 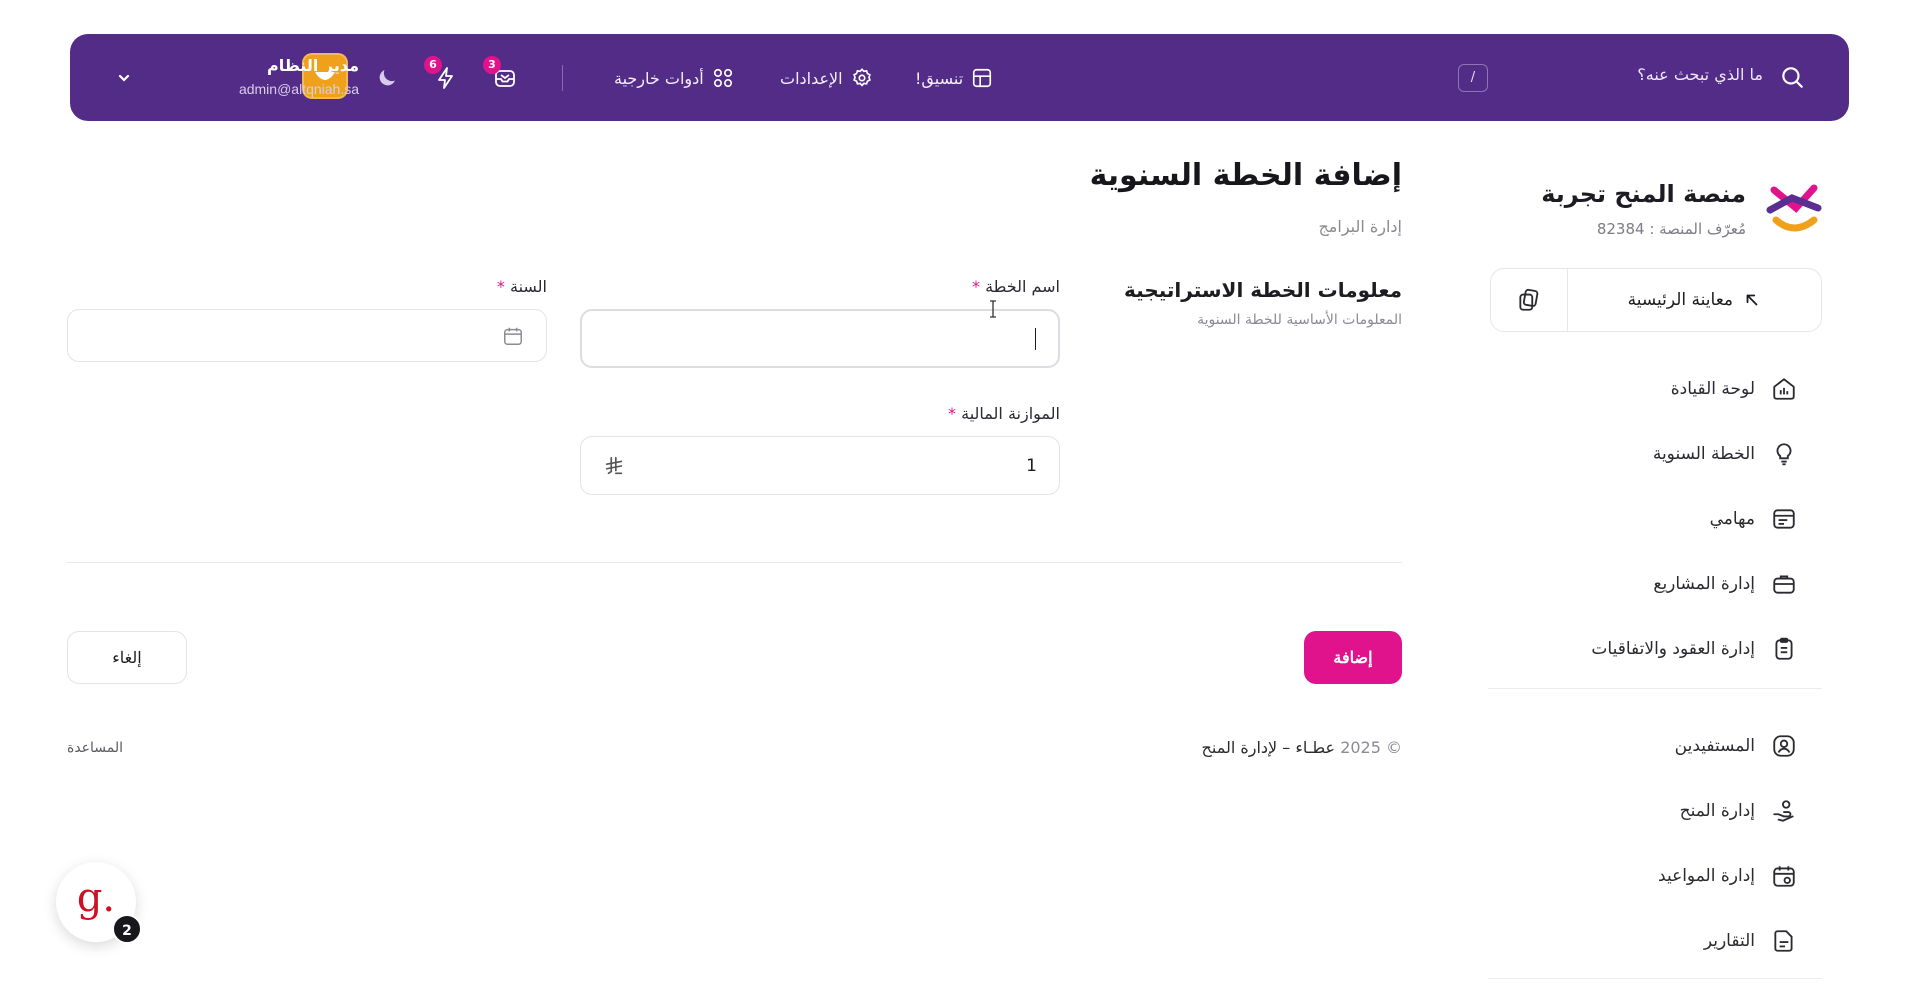 What do you see at coordinates (1673, 649) in the screenshot?
I see `sidebar-item-label: إدارة العقود والاتفاقيات` at bounding box center [1673, 649].